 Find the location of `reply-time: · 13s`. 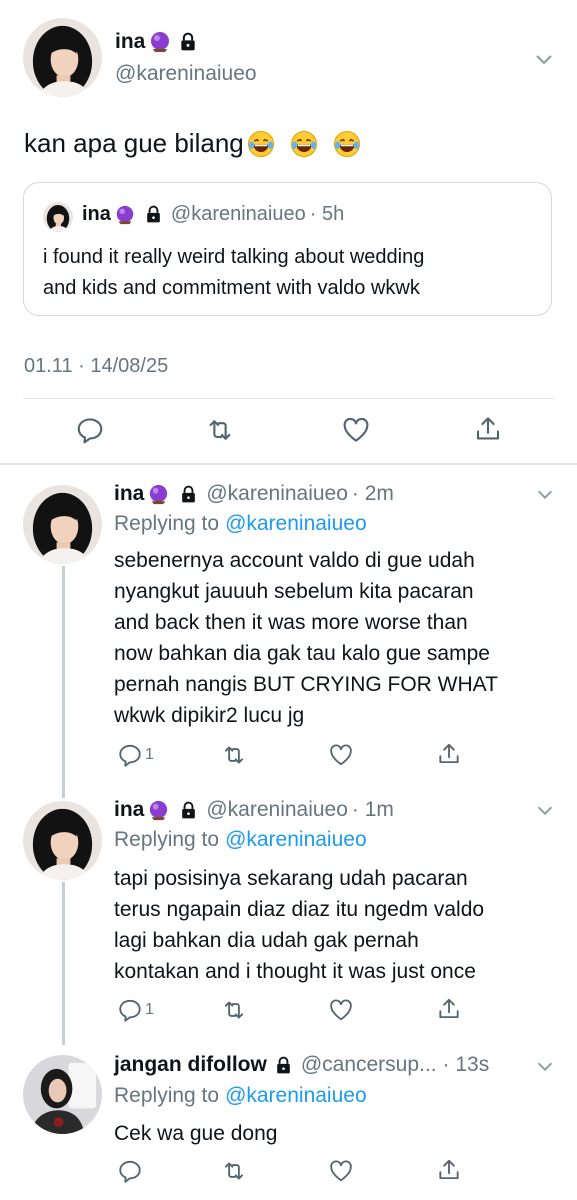

reply-time: · 13s is located at coordinates (466, 1065).